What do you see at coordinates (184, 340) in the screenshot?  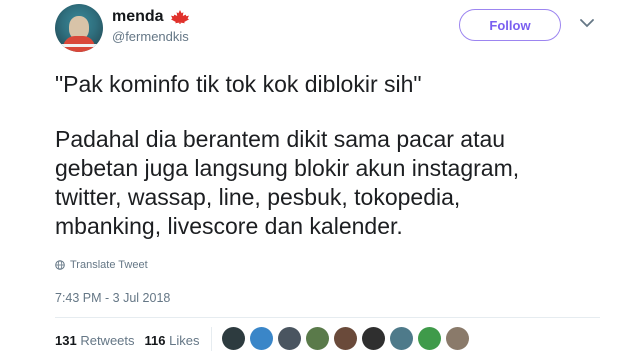 I see `likes-label: Likes` at bounding box center [184, 340].